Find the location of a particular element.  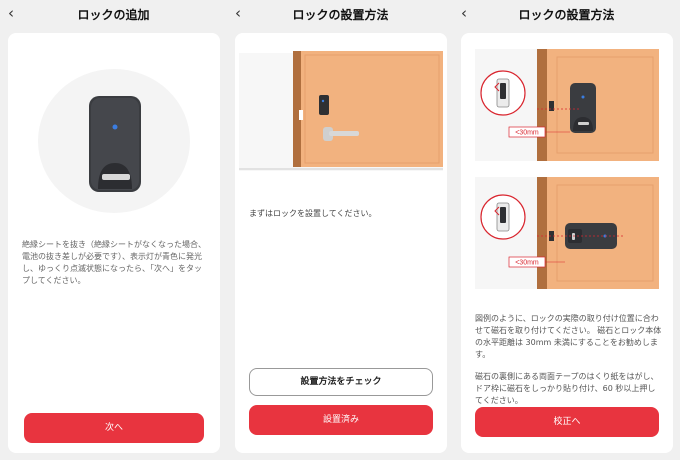

page-title: ロックの追加 is located at coordinates (113, 15).